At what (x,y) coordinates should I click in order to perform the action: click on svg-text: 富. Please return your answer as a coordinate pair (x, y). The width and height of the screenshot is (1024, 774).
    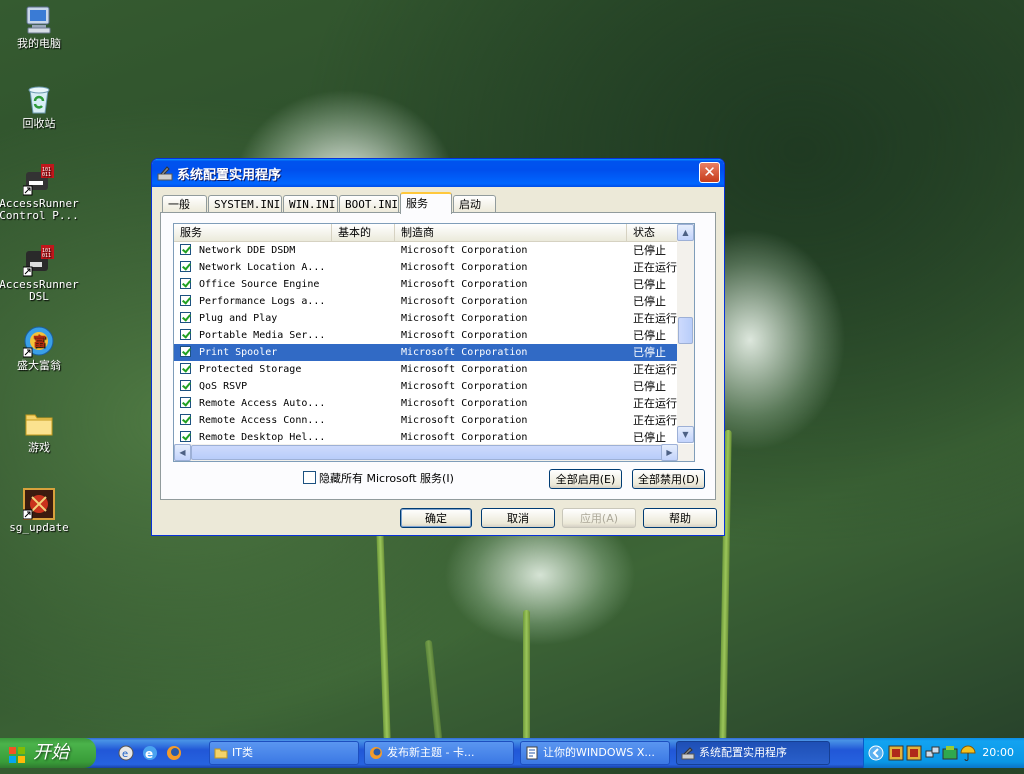
    Looking at the image, I should click on (39, 342).